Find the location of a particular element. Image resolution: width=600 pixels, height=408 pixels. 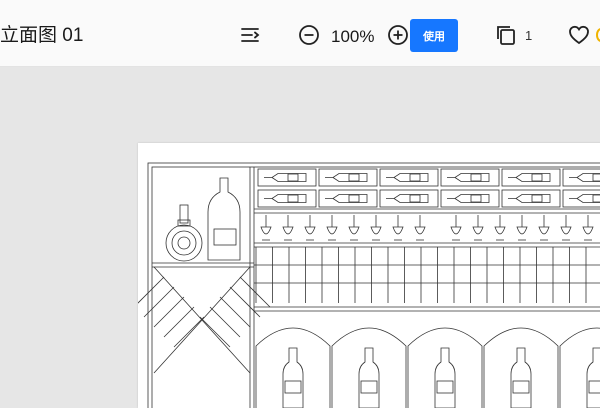

cognac-bottle-center is located at coordinates (184, 243).